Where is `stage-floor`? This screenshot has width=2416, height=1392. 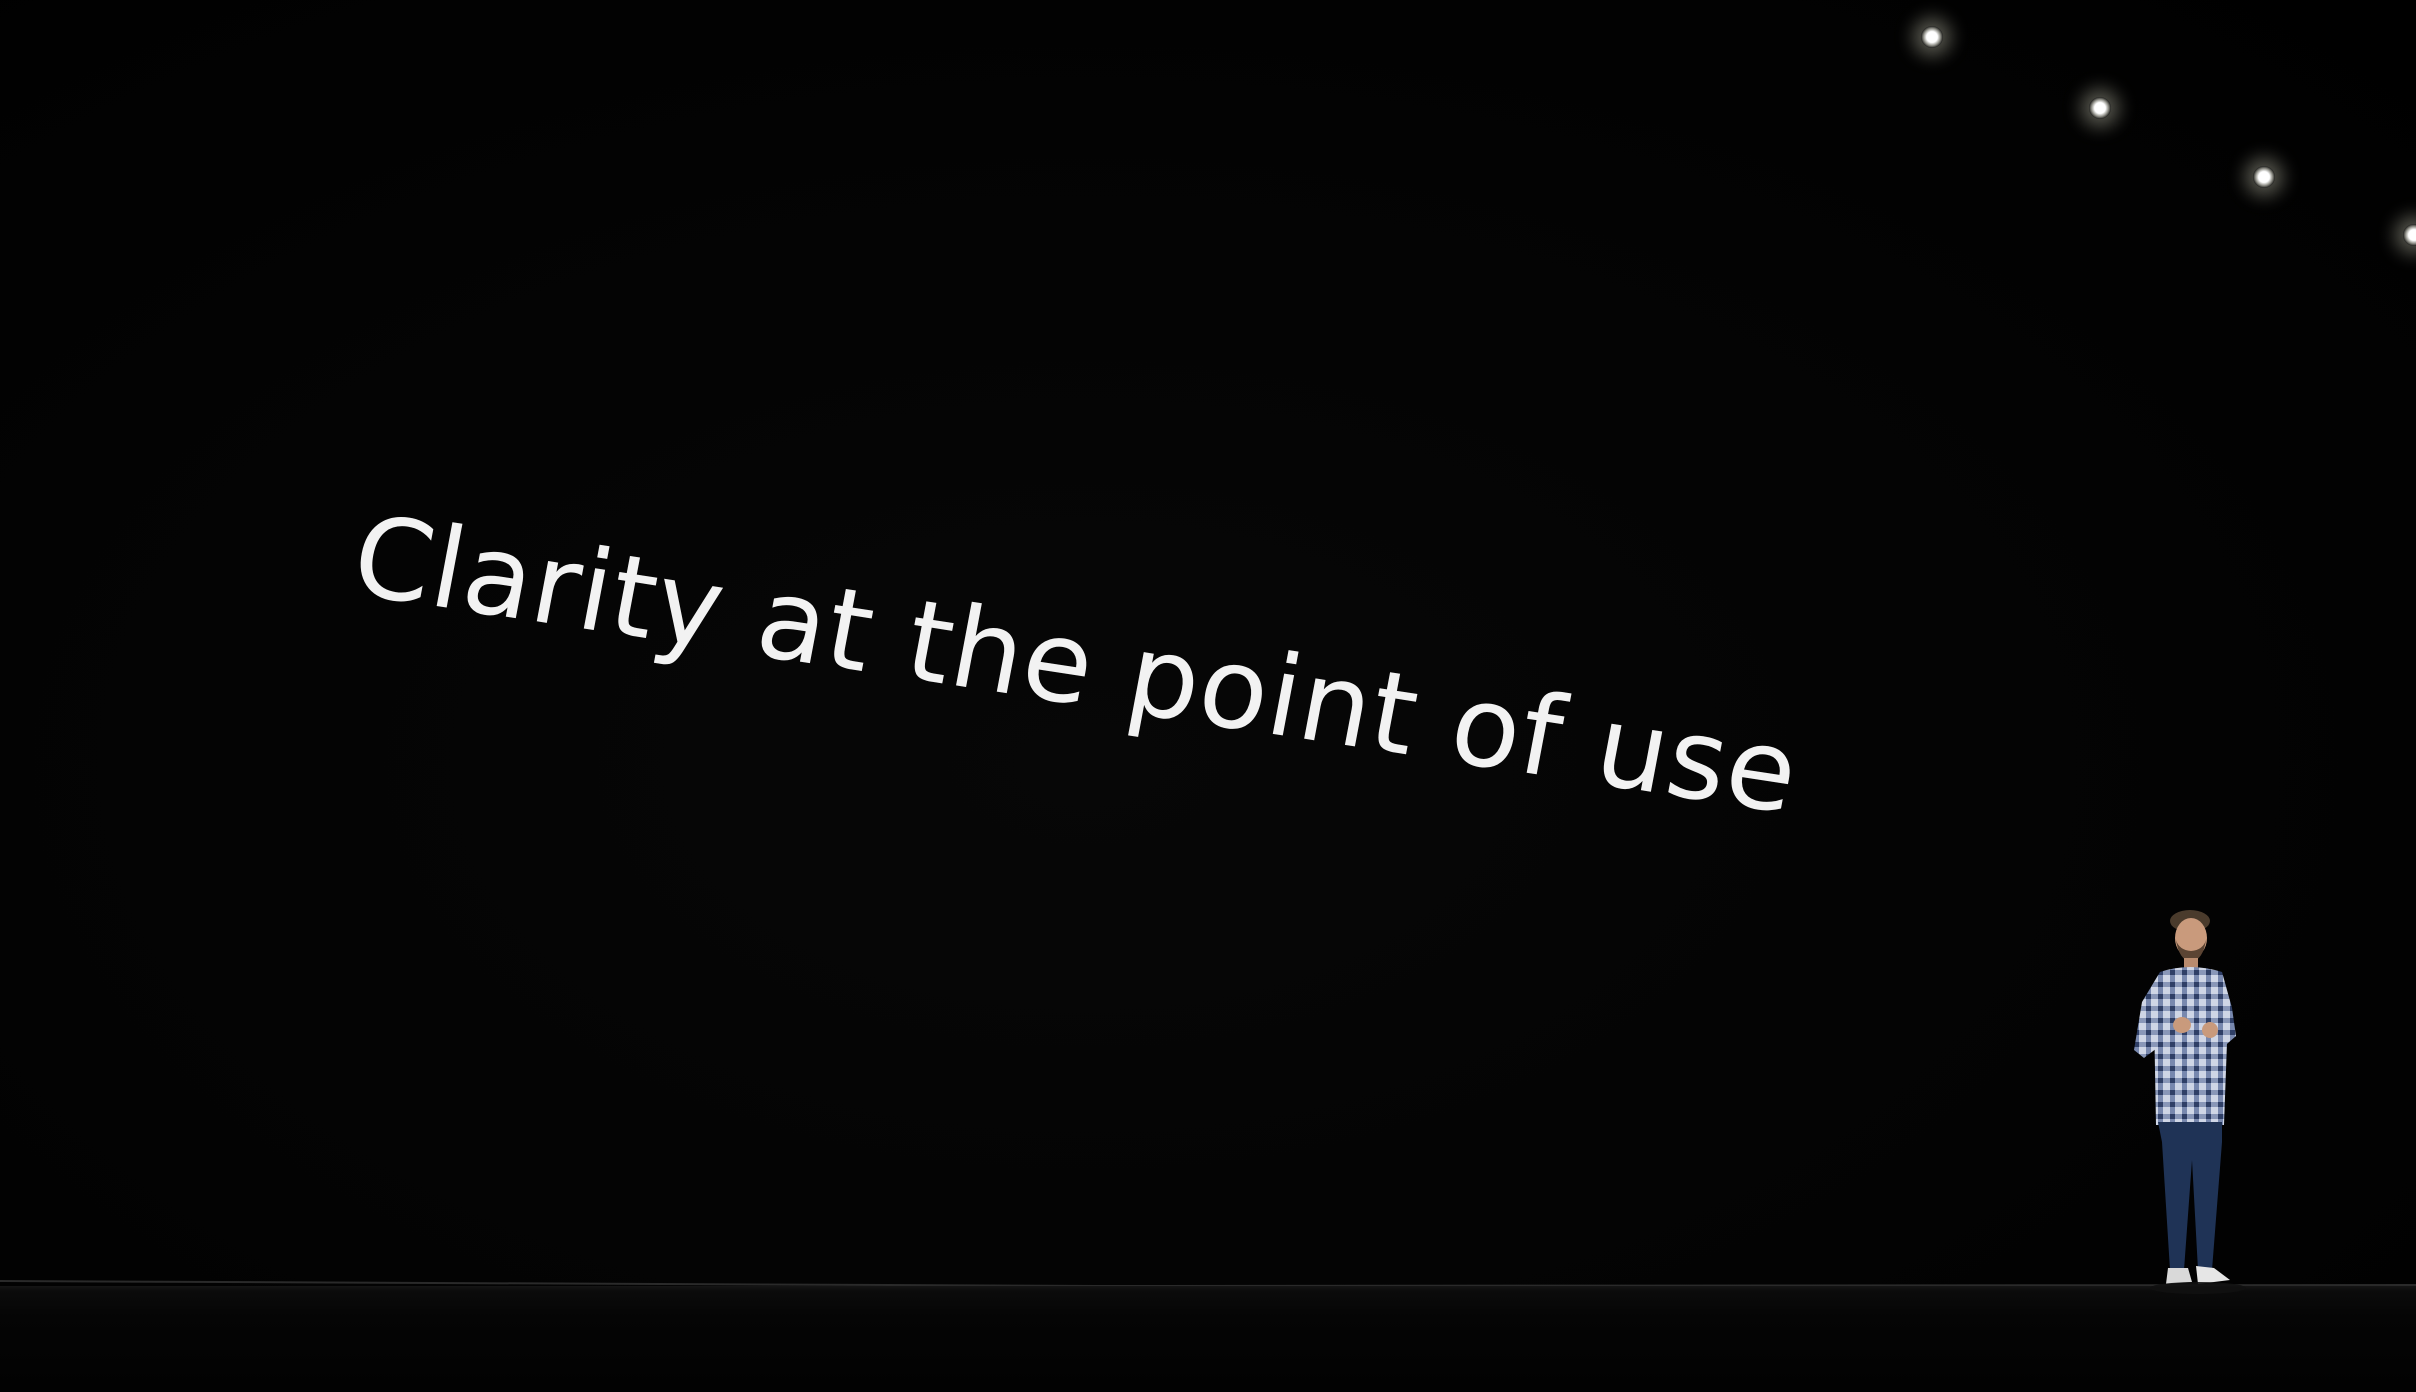
stage-floor is located at coordinates (1208, 1339).